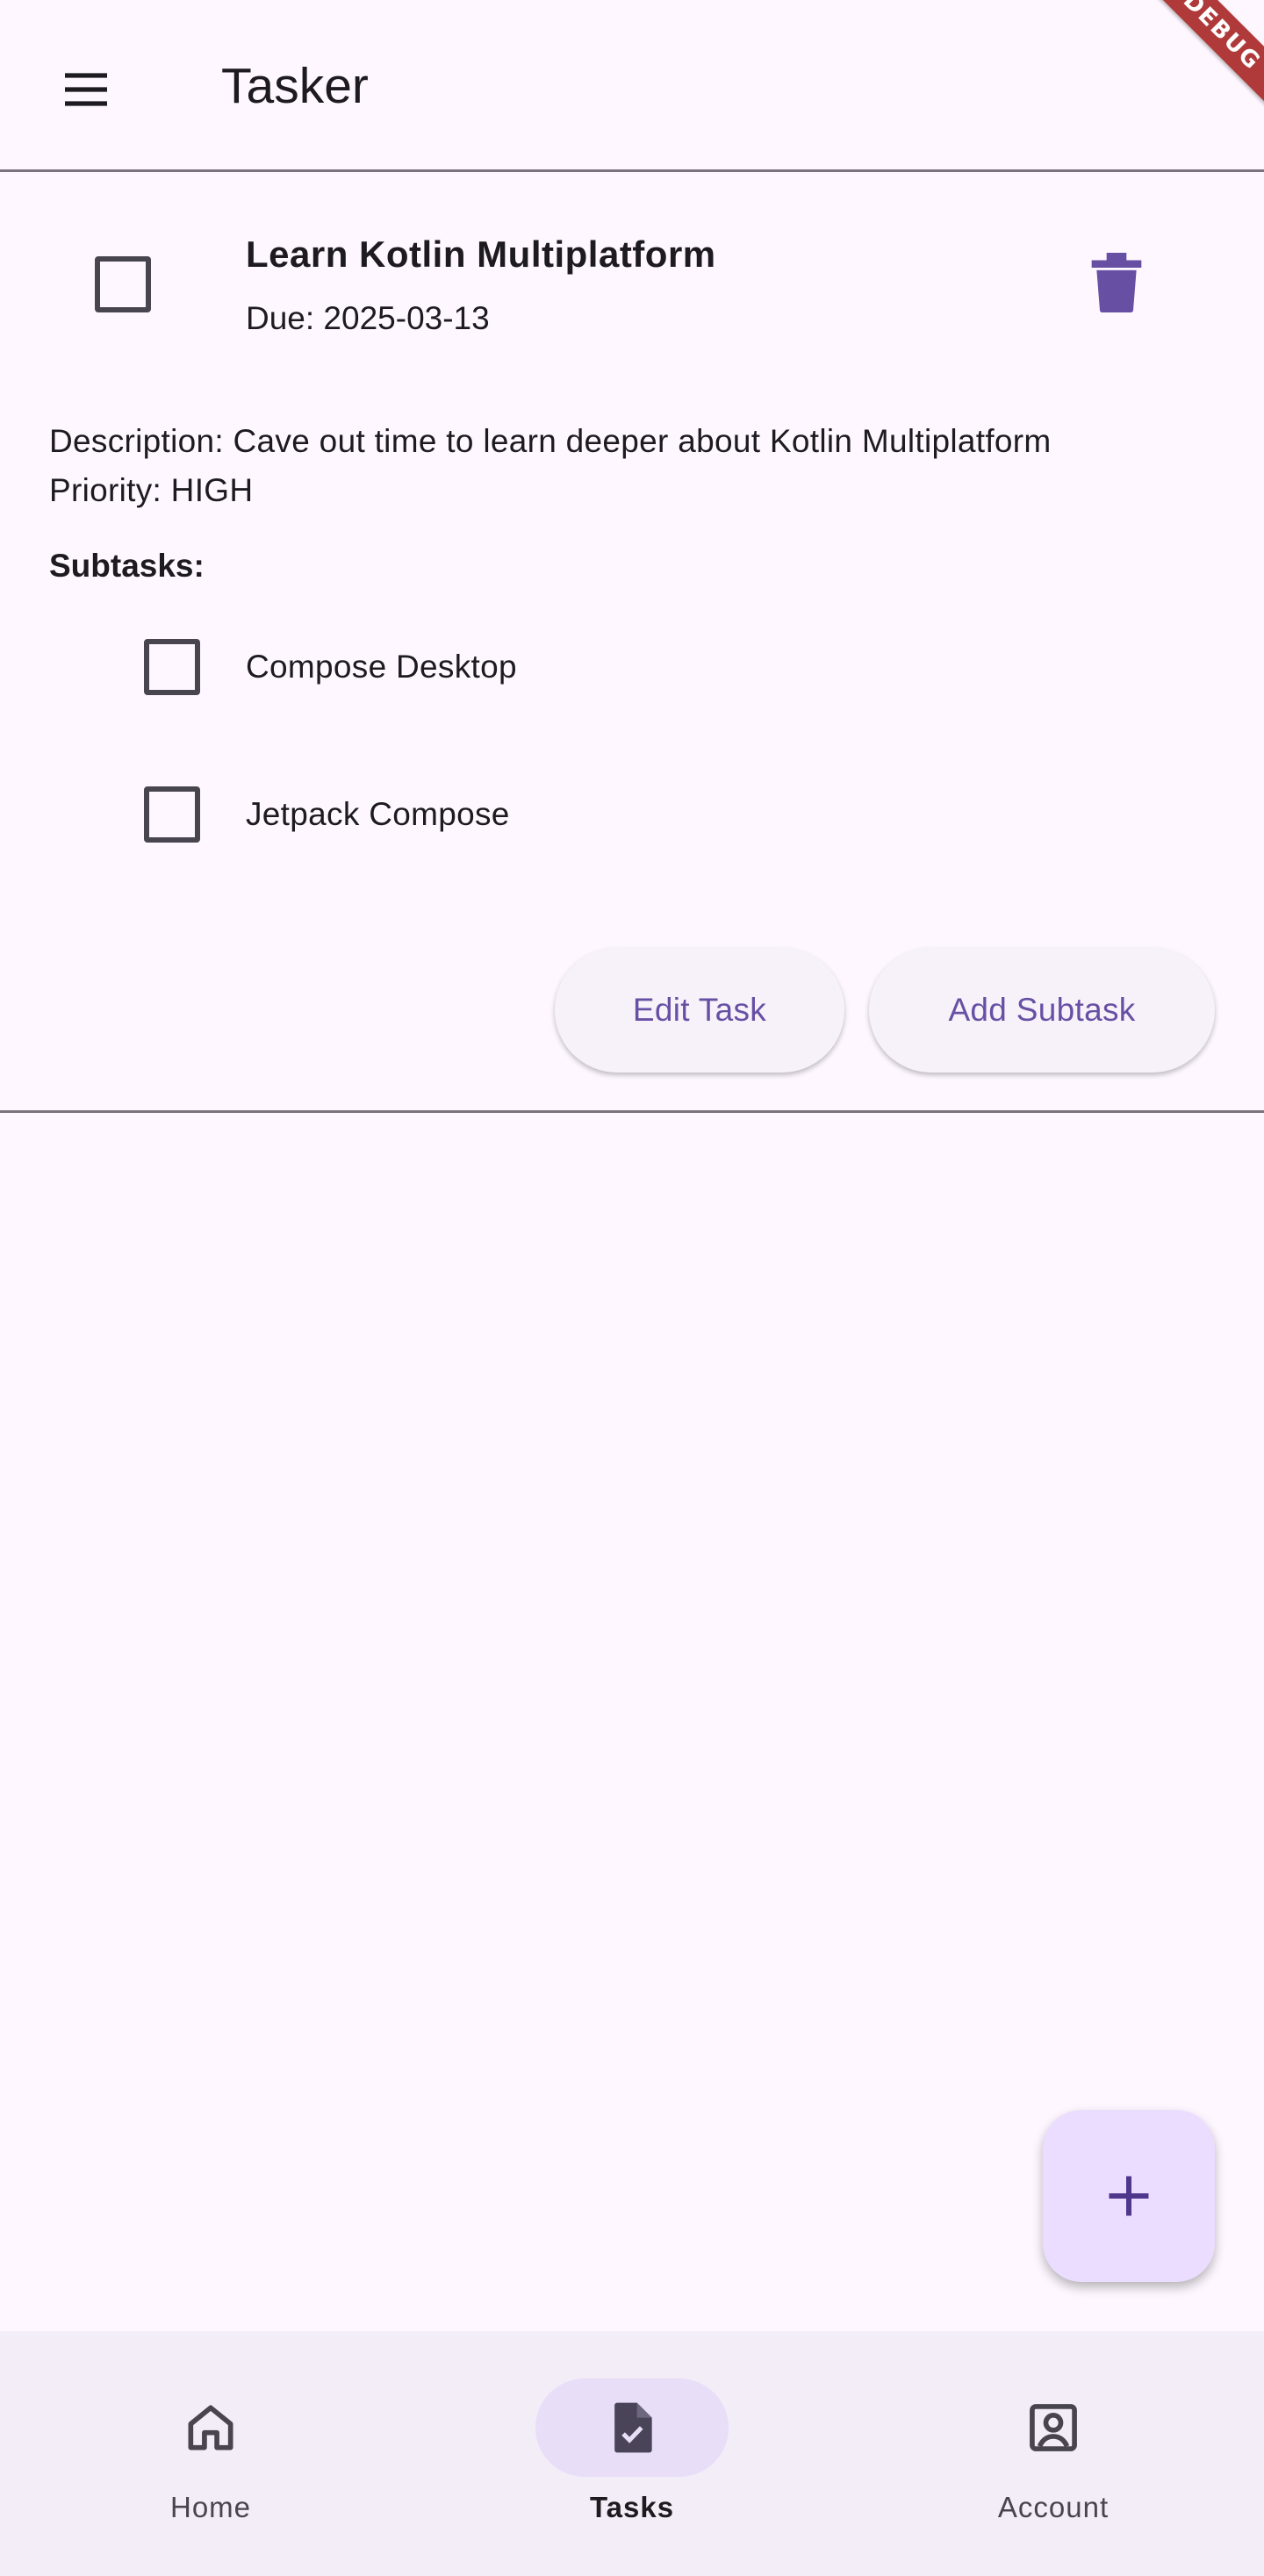 The width and height of the screenshot is (1264, 2576). What do you see at coordinates (699, 1011) in the screenshot?
I see `edit-task-button: Edit Task` at bounding box center [699, 1011].